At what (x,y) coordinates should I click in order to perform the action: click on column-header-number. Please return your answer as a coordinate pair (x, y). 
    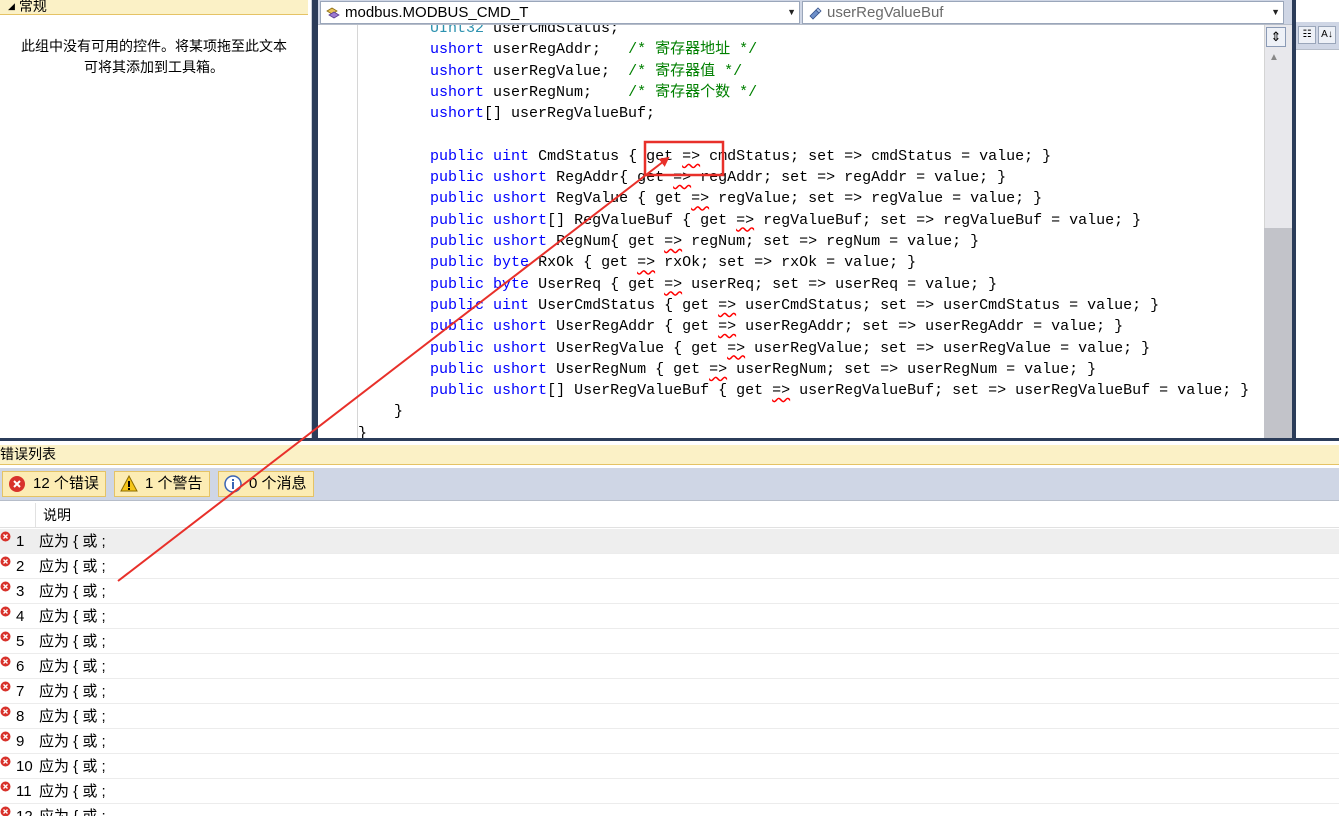
    Looking at the image, I should click on (18, 515).